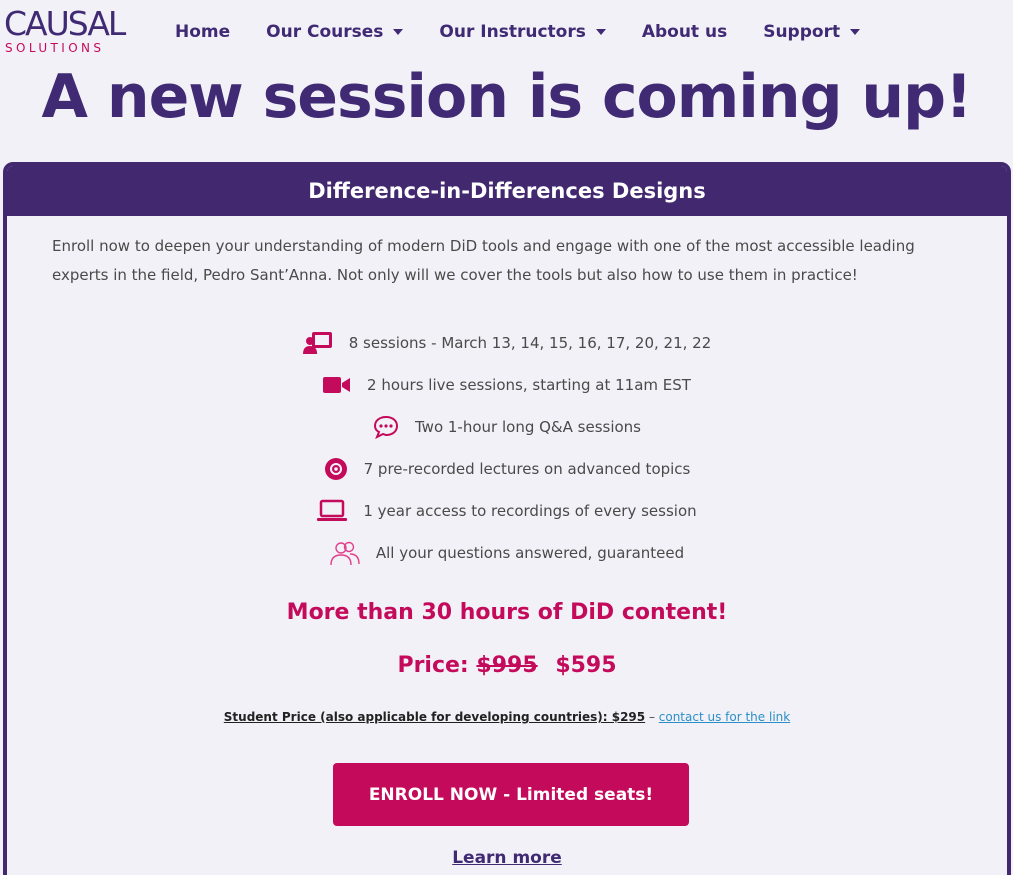 Image resolution: width=1013 pixels, height=875 pixels. Describe the element at coordinates (337, 385) in the screenshot. I see `video-camera-icon` at that location.